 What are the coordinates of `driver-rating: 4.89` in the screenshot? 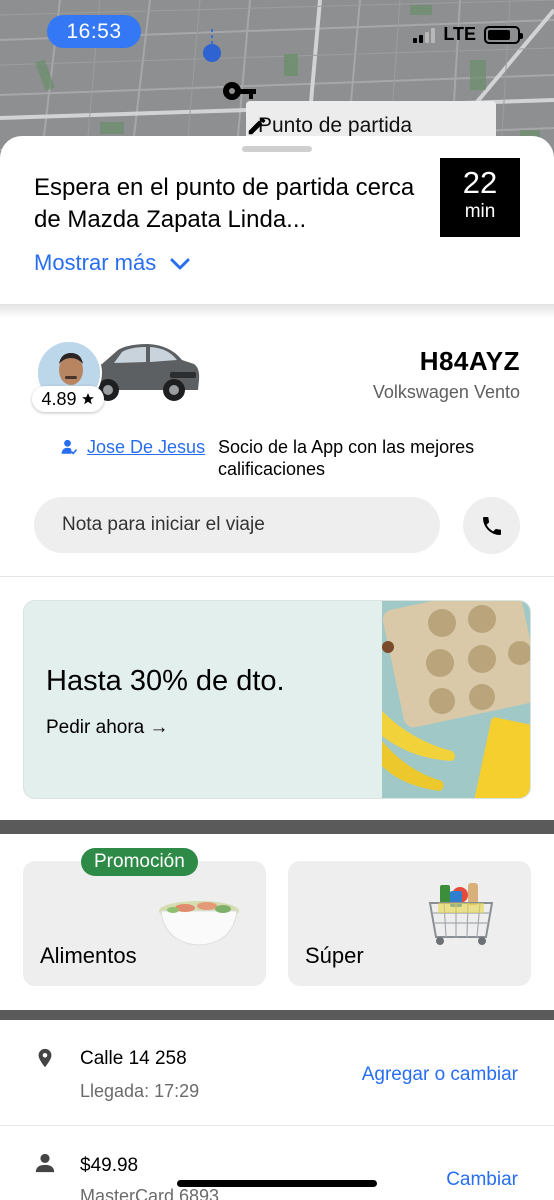 It's located at (68, 399).